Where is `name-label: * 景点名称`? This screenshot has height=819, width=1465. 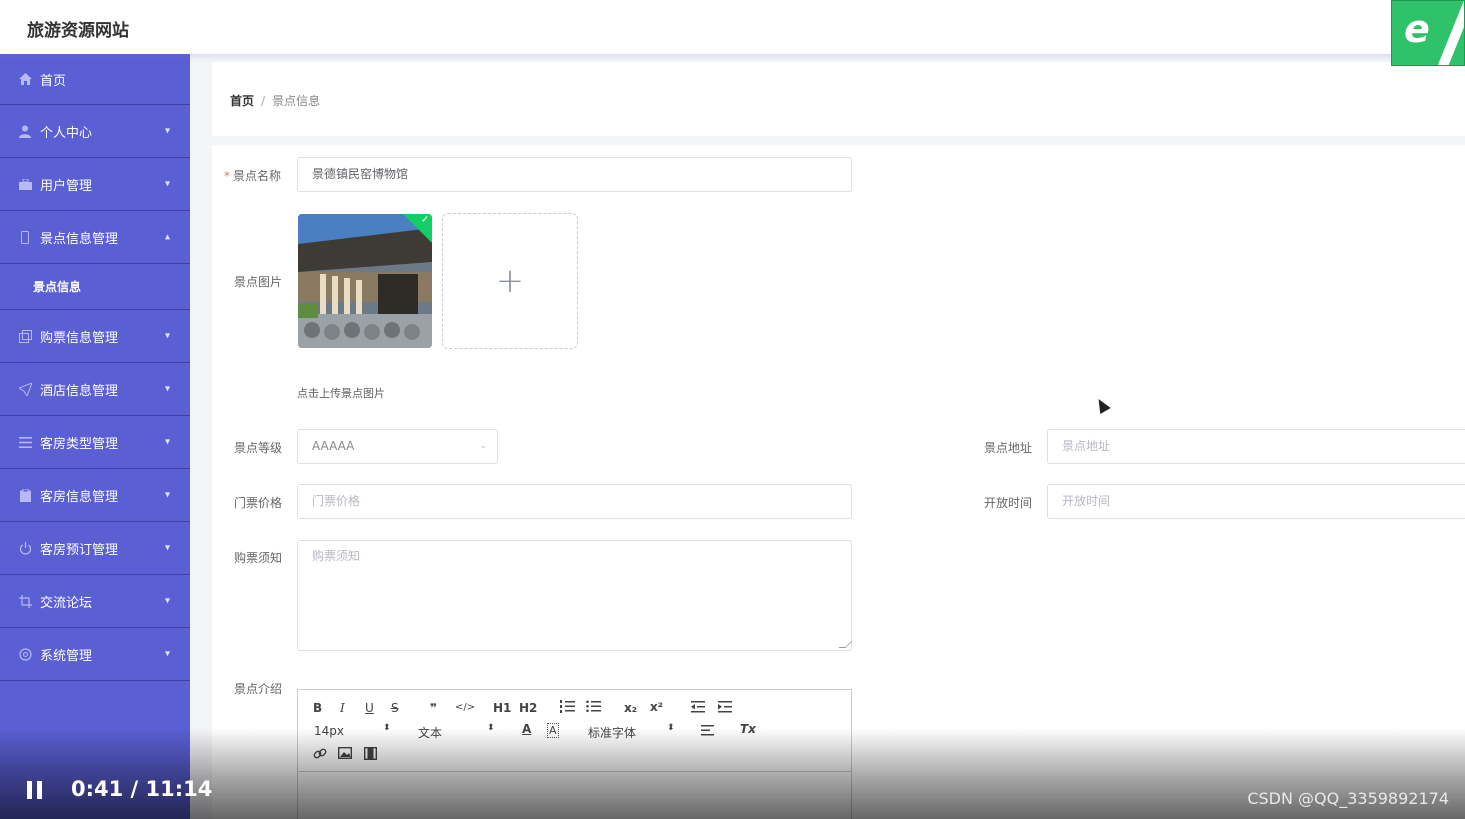
name-label: * 景点名称 is located at coordinates (252, 175).